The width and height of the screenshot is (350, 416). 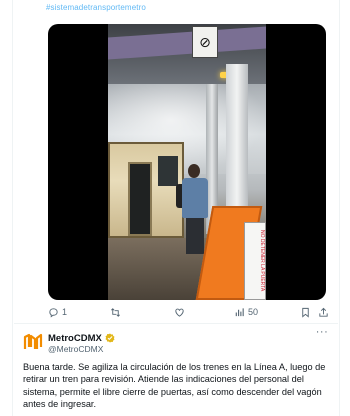 I want to click on views-icon, so click(x=239, y=311).